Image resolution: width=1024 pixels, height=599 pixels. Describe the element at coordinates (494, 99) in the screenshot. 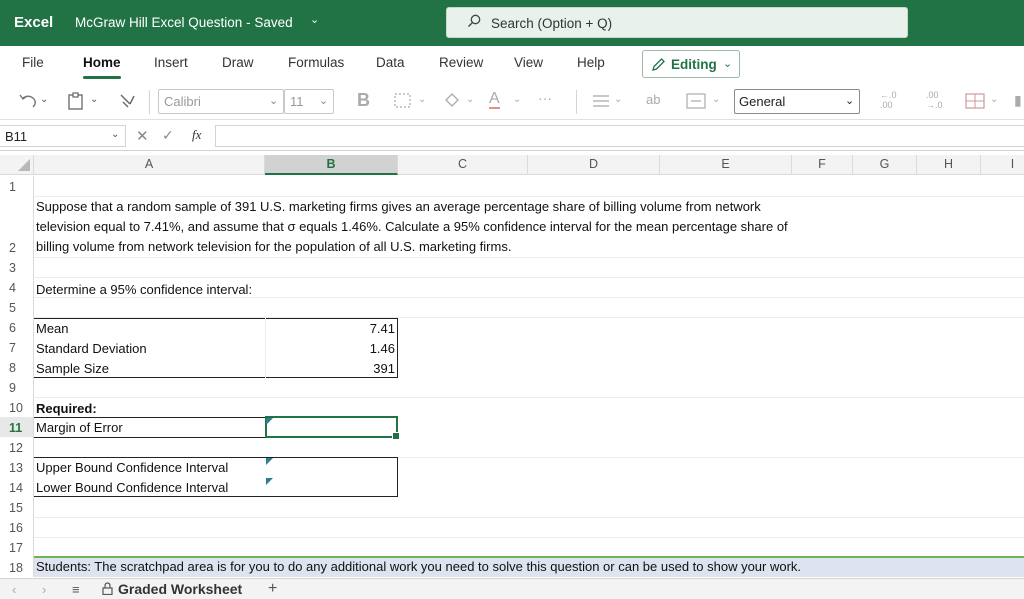

I see `font-color-icon: A` at that location.